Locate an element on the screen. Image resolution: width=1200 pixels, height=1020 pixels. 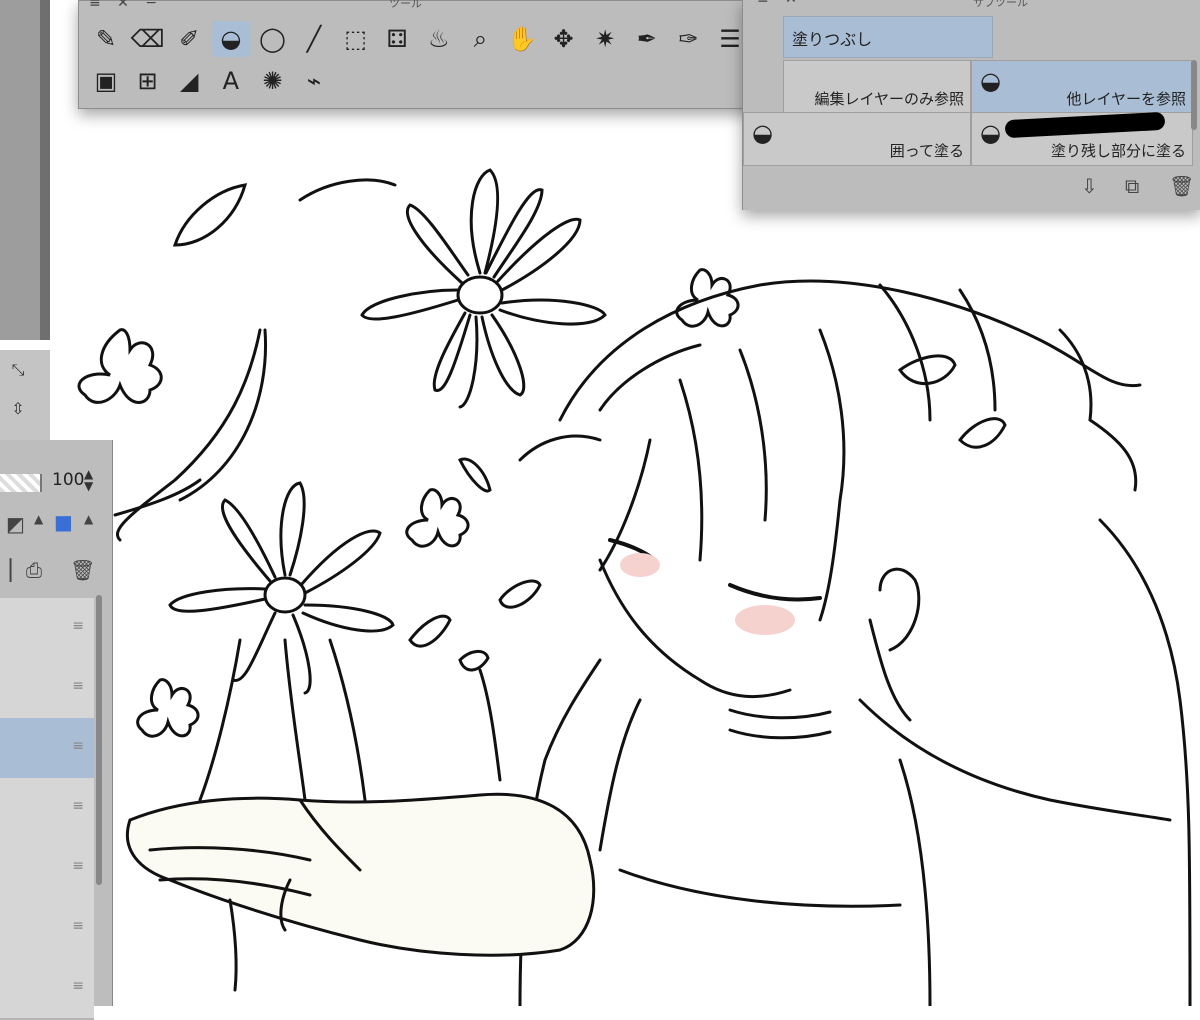
zoom-tool-icon: ⌕ is located at coordinates (480, 39).